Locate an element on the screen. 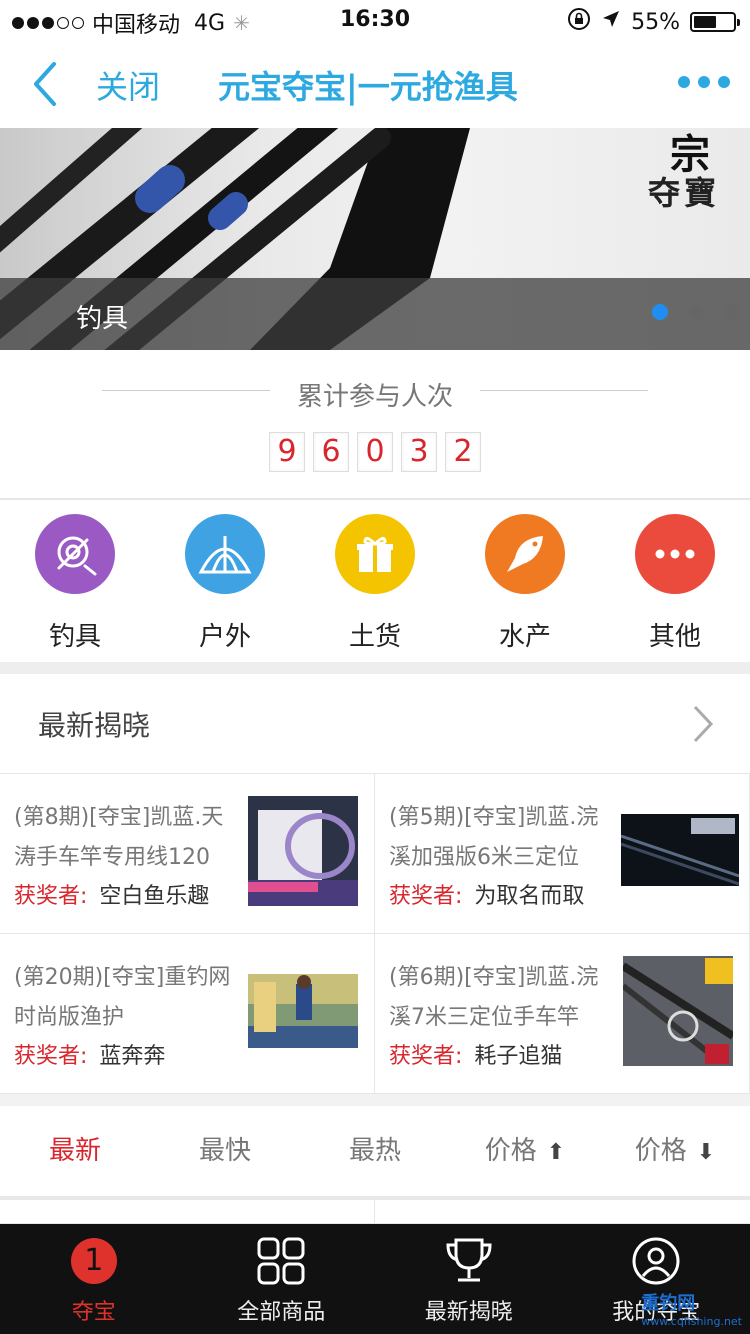 Image resolution: width=750 pixels, height=1334 pixels. category-label: 其他 is located at coordinates (674, 637).